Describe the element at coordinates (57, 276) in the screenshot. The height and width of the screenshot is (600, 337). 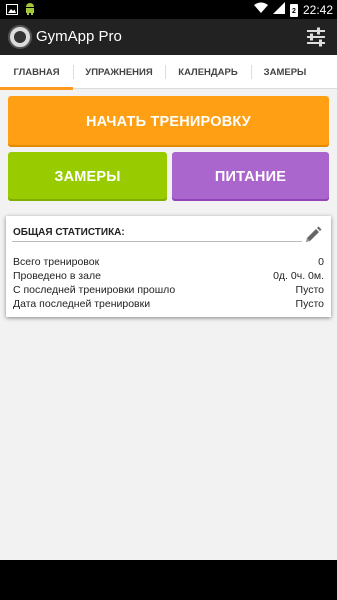
I see `stat-label: Проведено в зале` at that location.